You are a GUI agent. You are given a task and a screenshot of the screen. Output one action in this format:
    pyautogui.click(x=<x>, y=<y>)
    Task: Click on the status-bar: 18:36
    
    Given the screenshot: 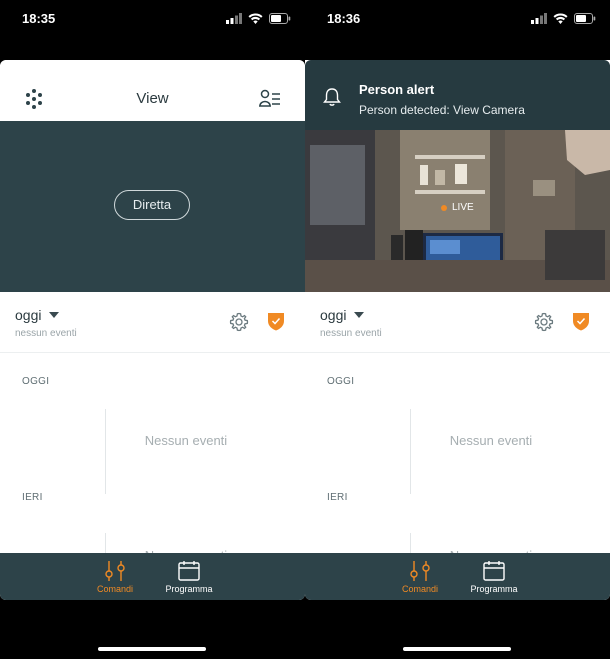 What is the action you would take?
    pyautogui.click(x=457, y=20)
    